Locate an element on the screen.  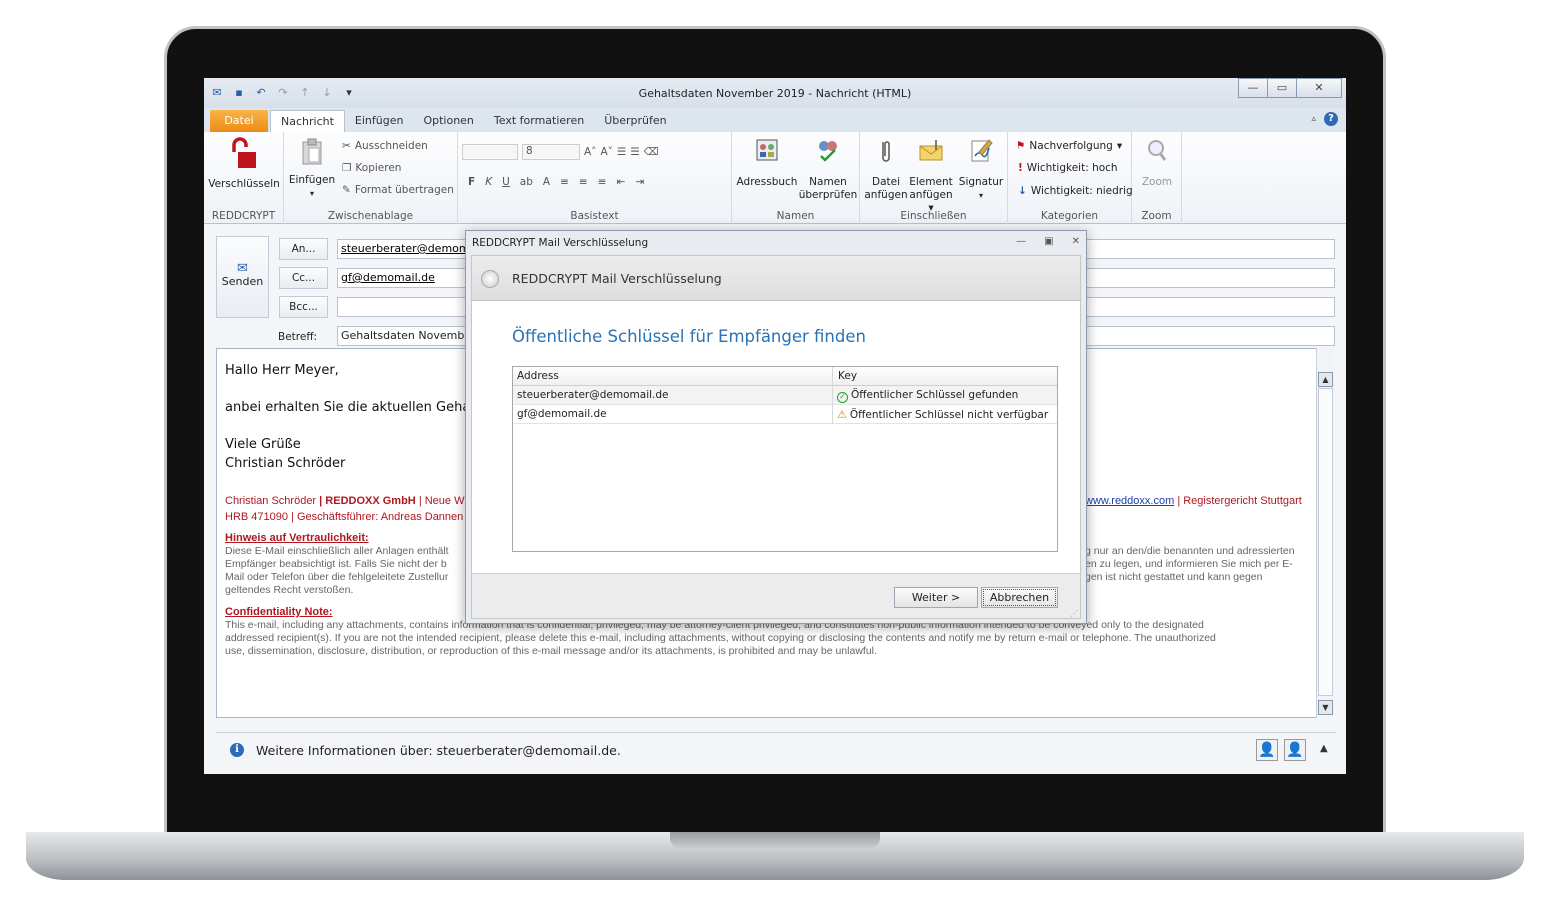
check-circle-icon: ✓ is located at coordinates (842, 397).